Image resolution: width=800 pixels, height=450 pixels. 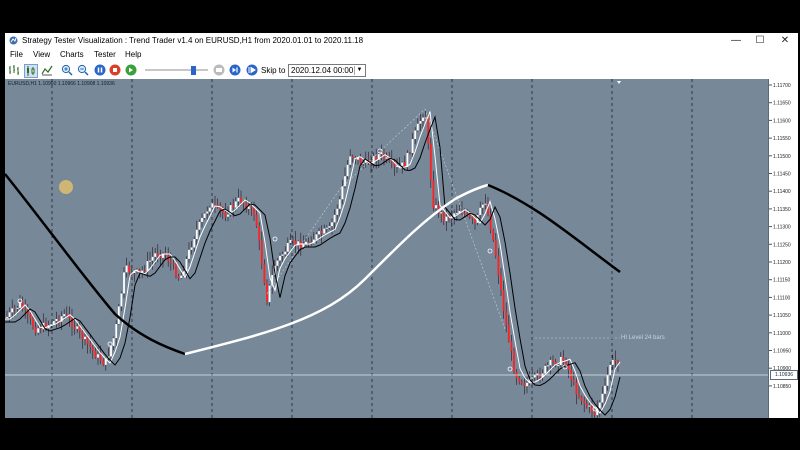 What do you see at coordinates (105, 54) in the screenshot?
I see `menu-tester: Tester` at bounding box center [105, 54].